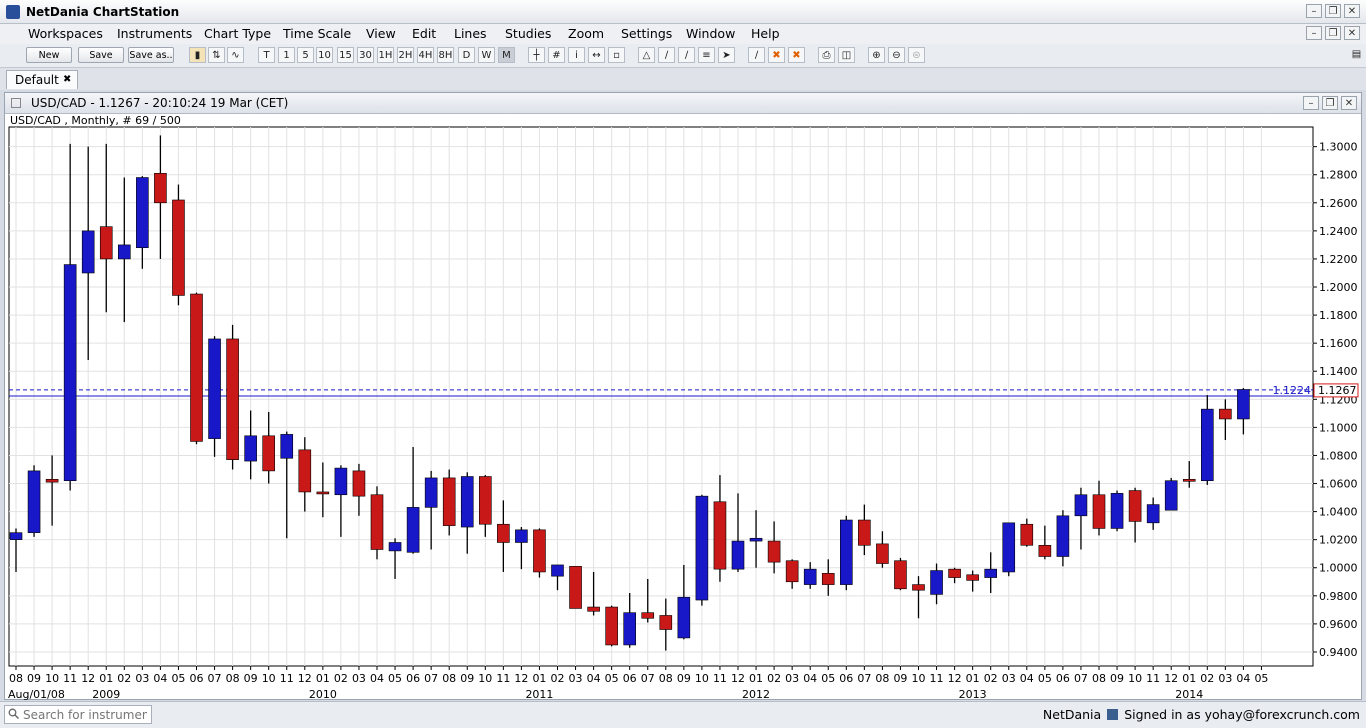 Image resolution: width=1366 pixels, height=728 pixels. I want to click on timescale-4h: 4H, so click(425, 55).